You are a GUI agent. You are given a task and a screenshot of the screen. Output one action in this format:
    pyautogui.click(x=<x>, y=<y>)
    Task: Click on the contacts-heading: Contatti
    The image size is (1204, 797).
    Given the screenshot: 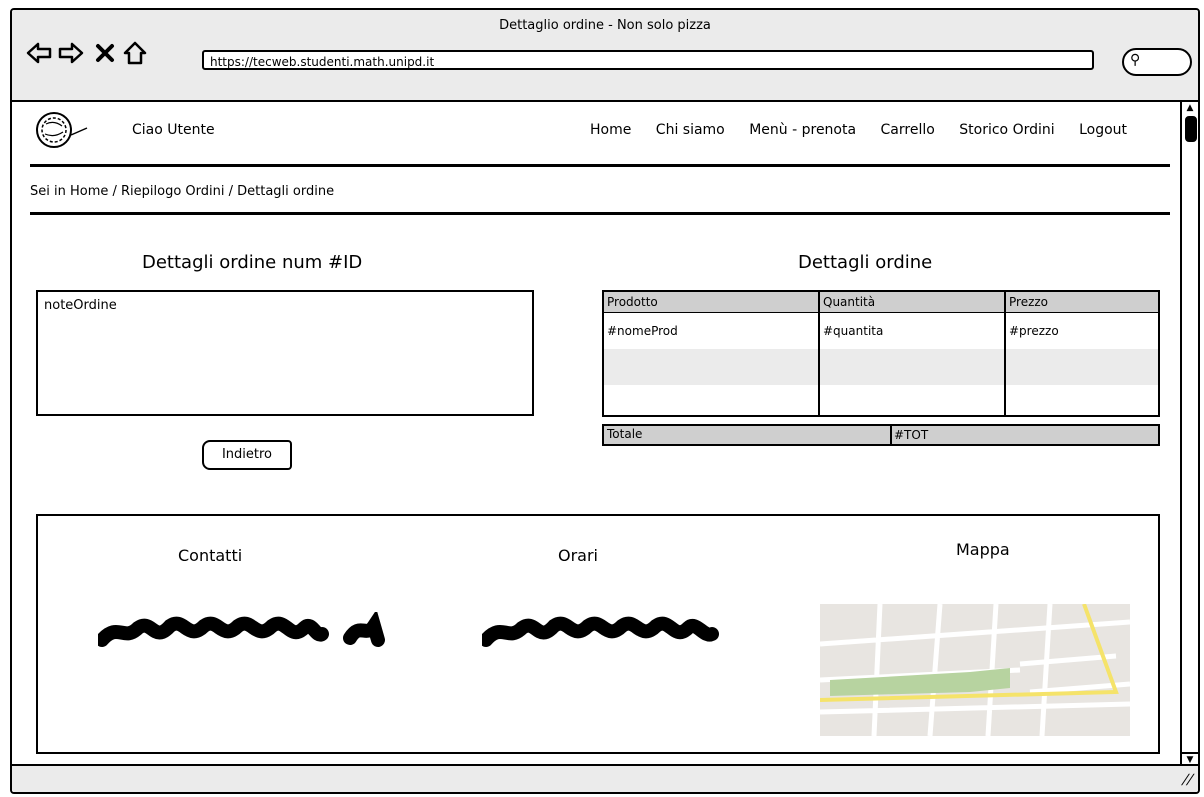 What is the action you would take?
    pyautogui.click(x=210, y=555)
    